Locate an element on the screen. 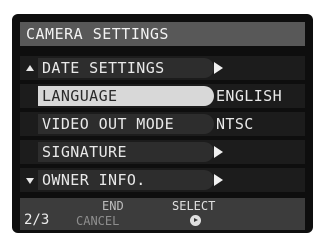 This screenshot has width=325, height=246. menu-item-date-settings: DATE SETTINGS is located at coordinates (162, 68).